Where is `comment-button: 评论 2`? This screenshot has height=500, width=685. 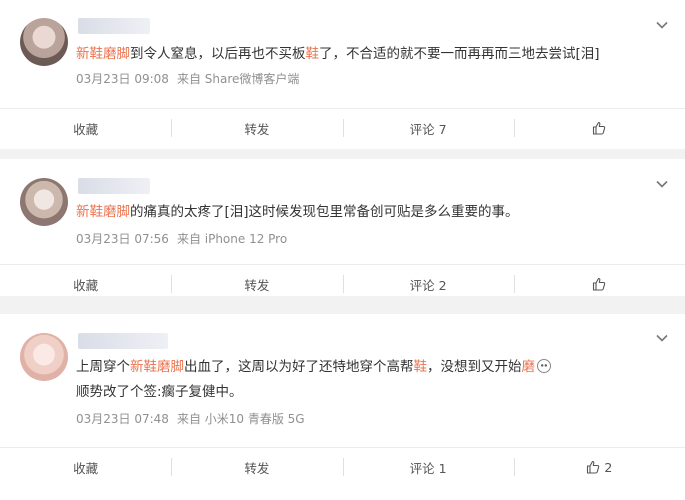 comment-button: 评论 2 is located at coordinates (428, 284).